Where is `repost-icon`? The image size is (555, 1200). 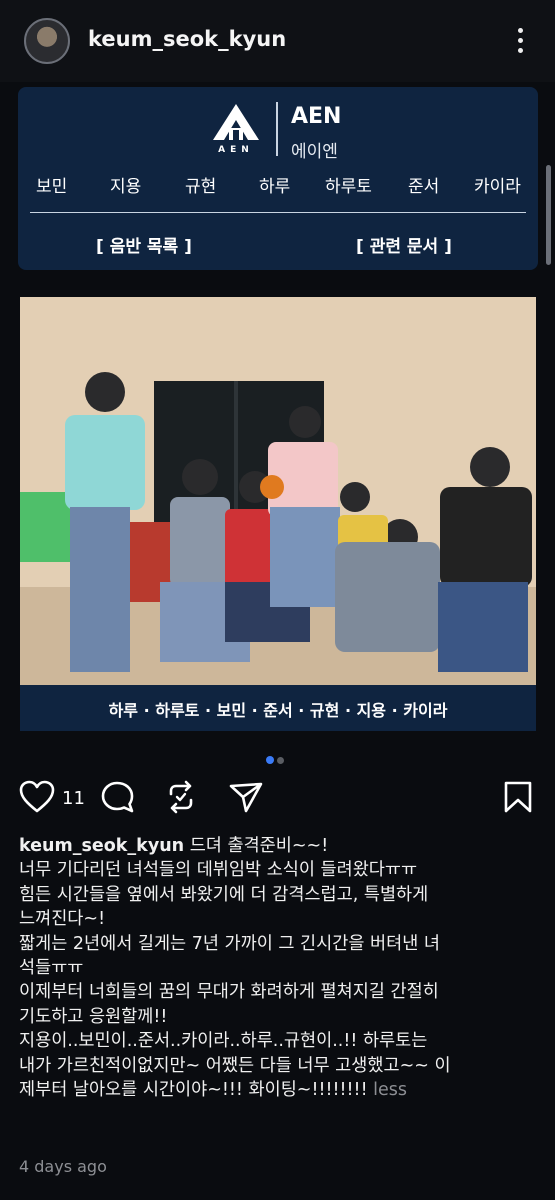
repost-icon is located at coordinates (181, 797).